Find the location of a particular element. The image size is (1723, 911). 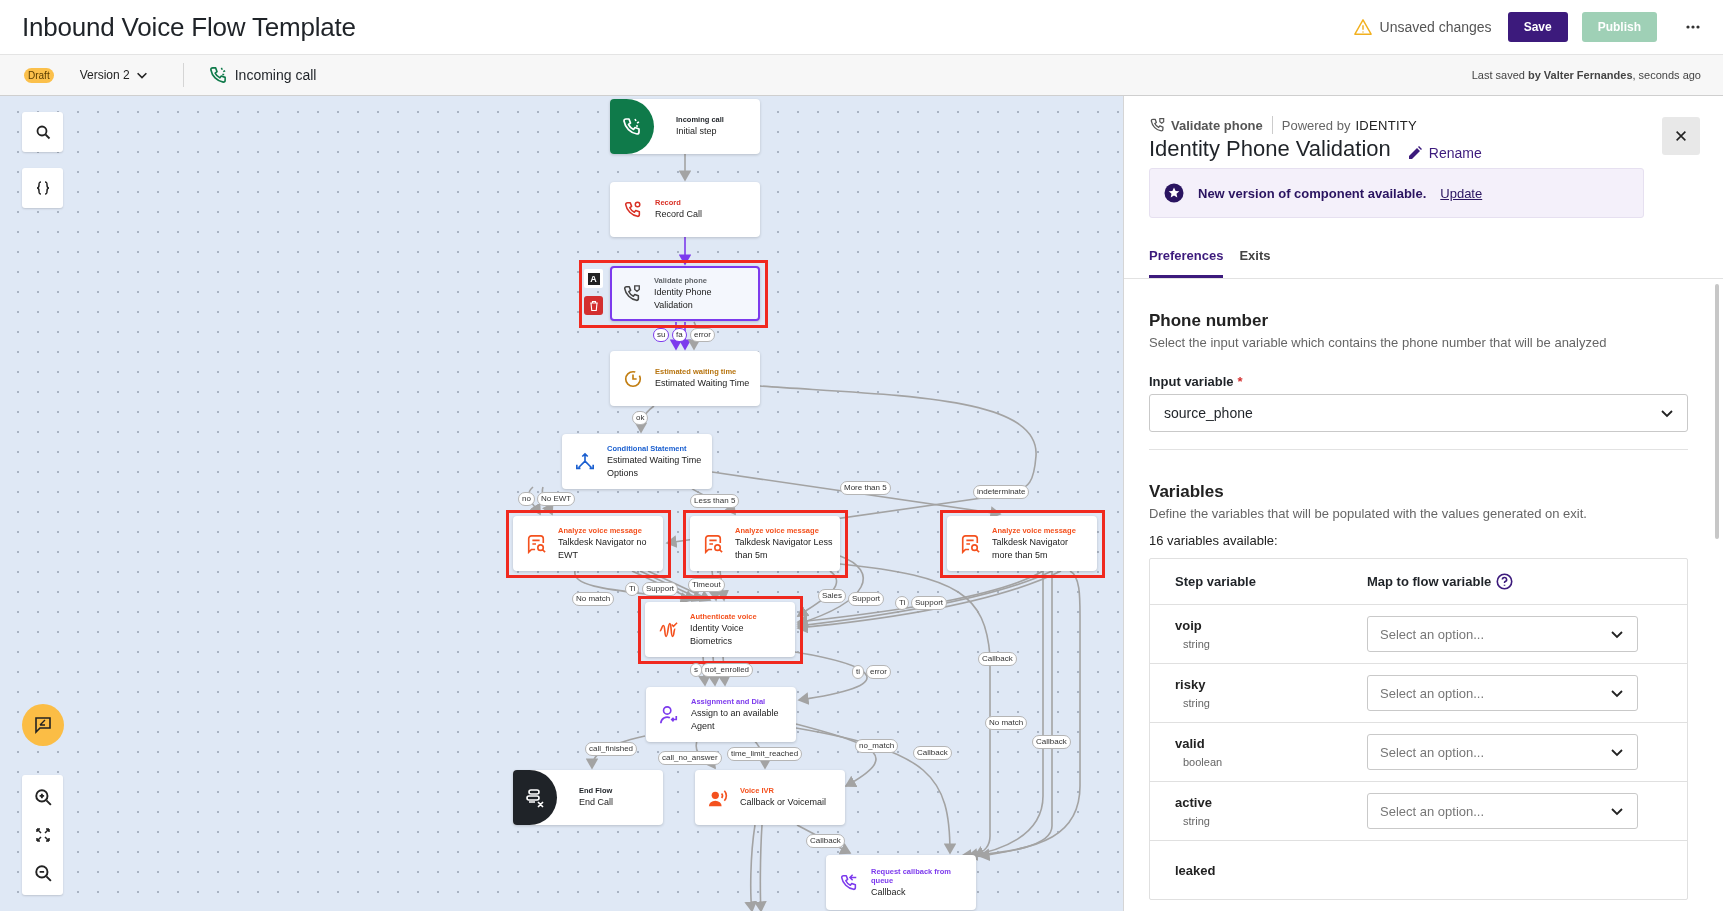

variable-name: active is located at coordinates (1194, 802).